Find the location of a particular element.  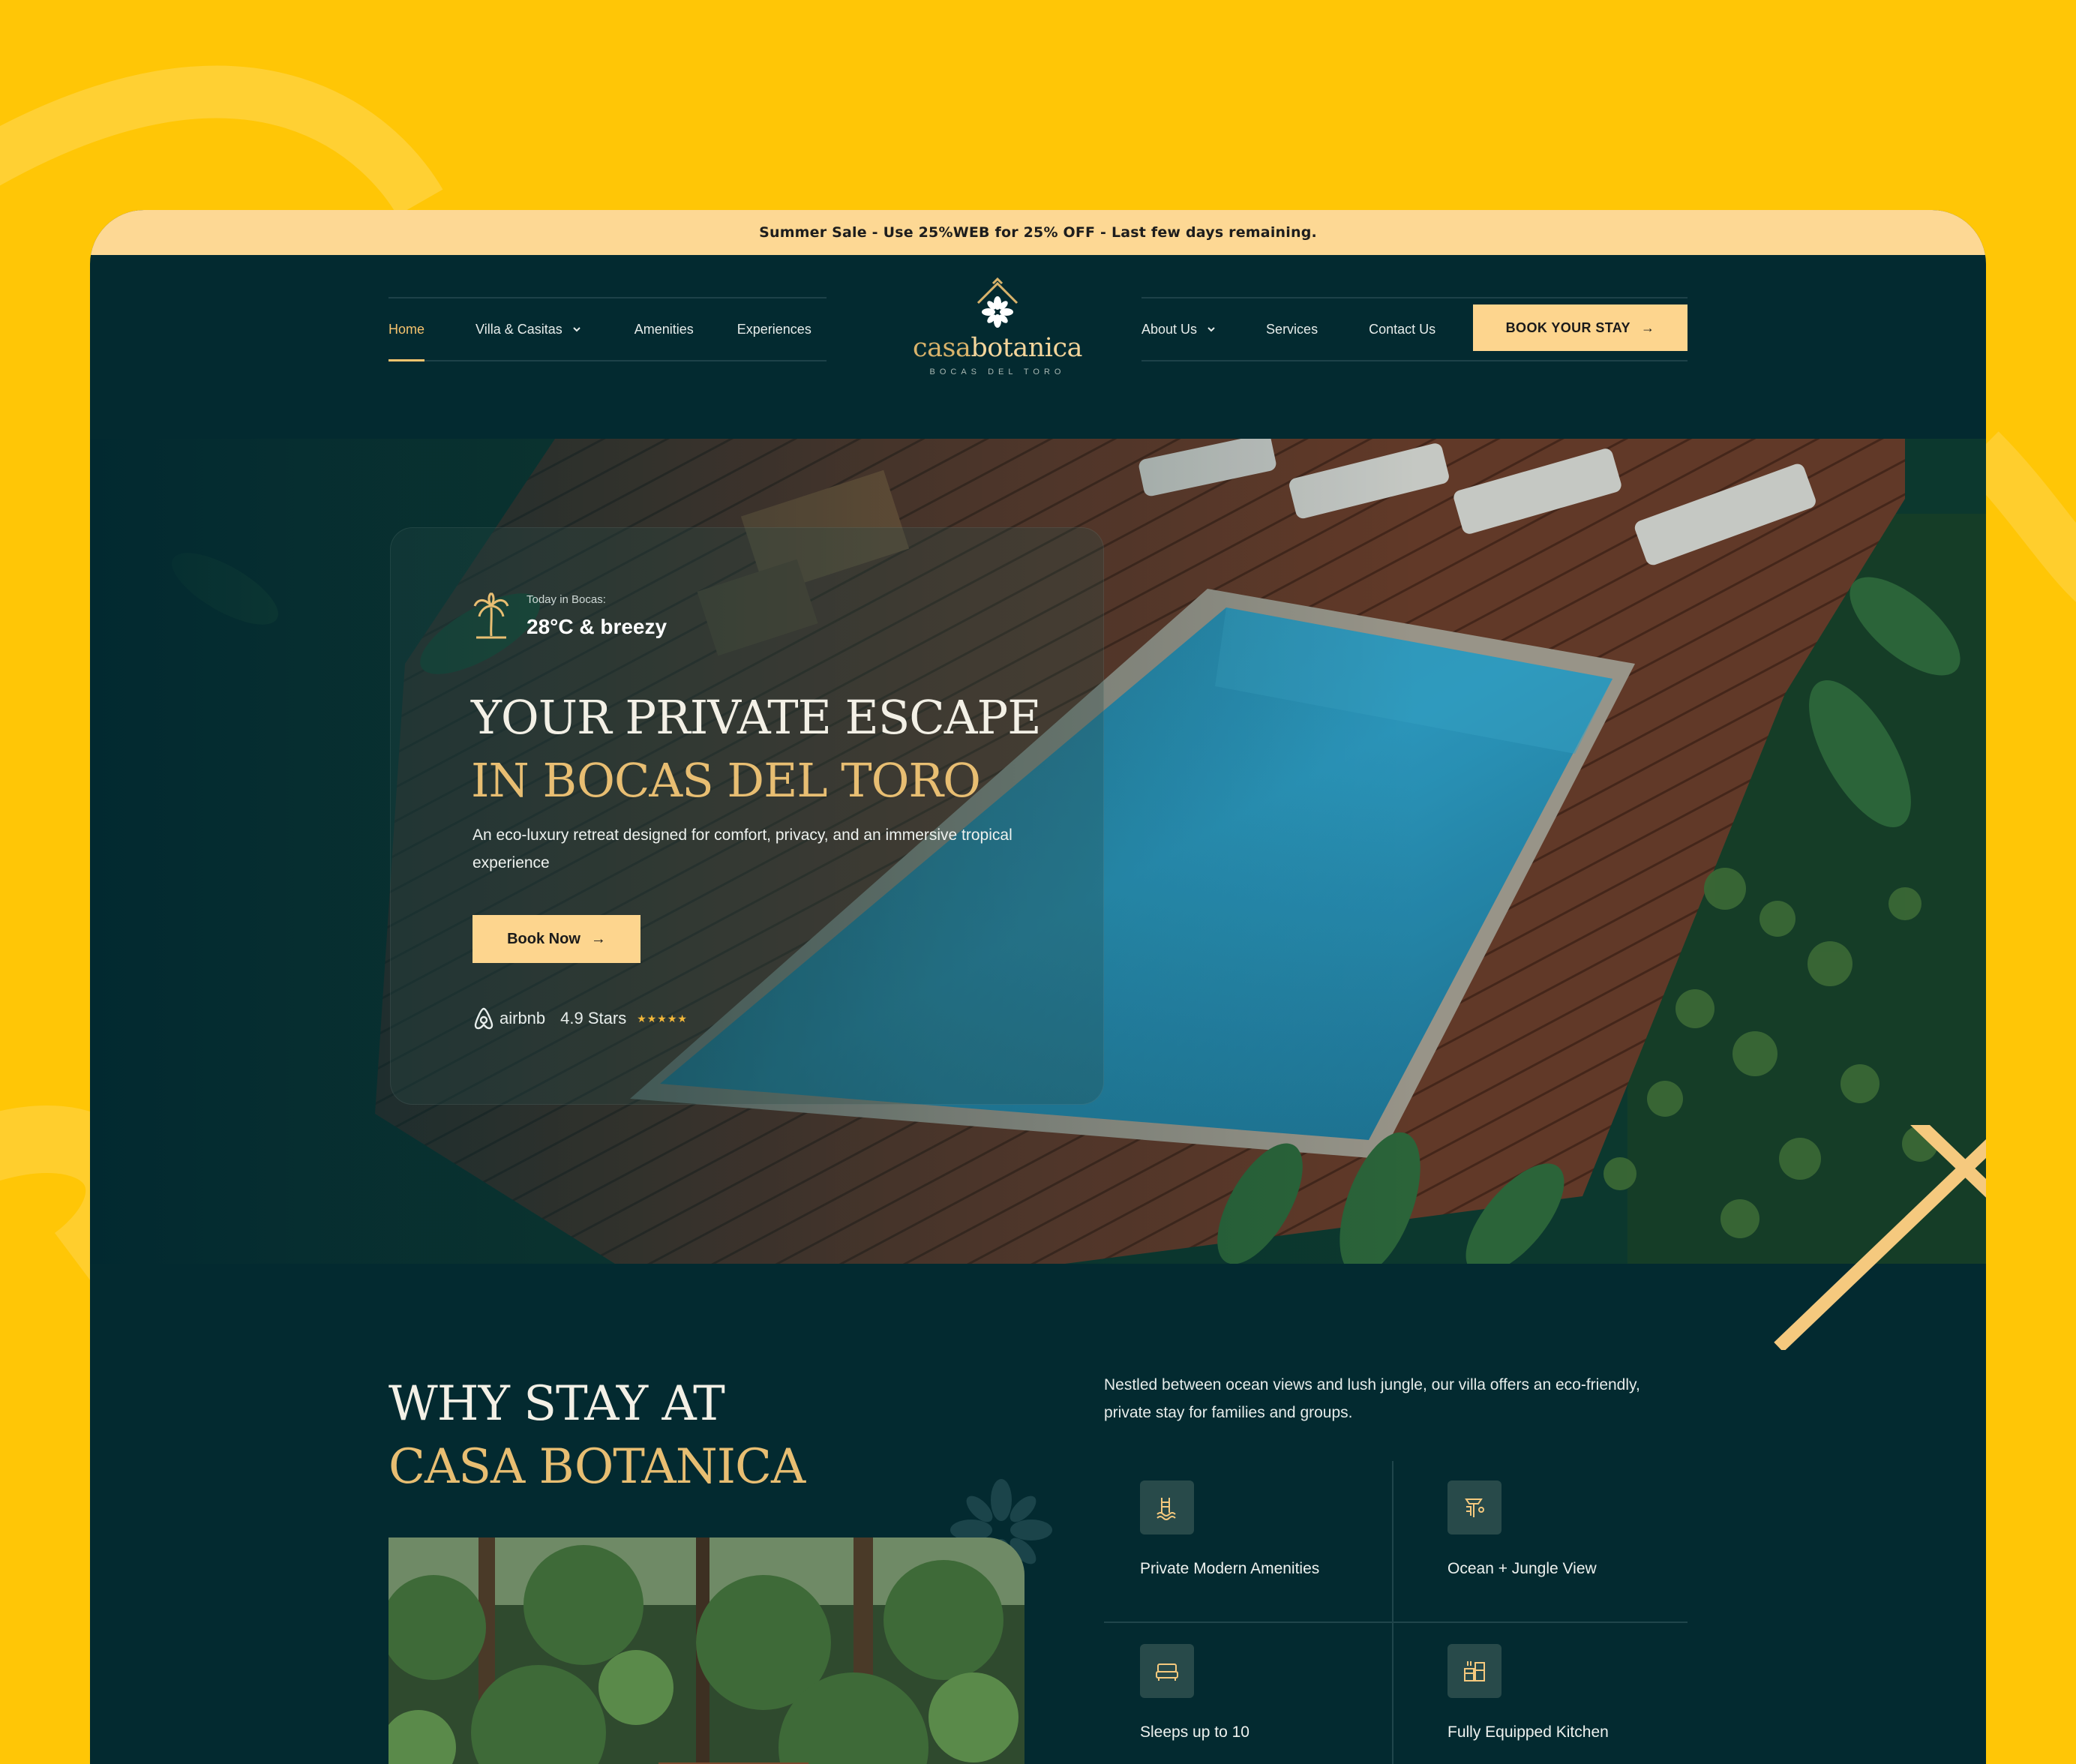

nav-item-villa-casitas: Villa & Casitas is located at coordinates (529, 329).